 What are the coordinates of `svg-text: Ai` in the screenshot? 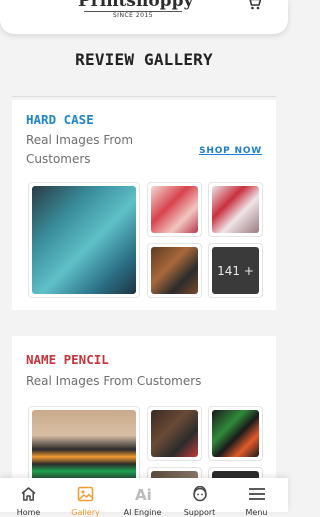 It's located at (143, 494).